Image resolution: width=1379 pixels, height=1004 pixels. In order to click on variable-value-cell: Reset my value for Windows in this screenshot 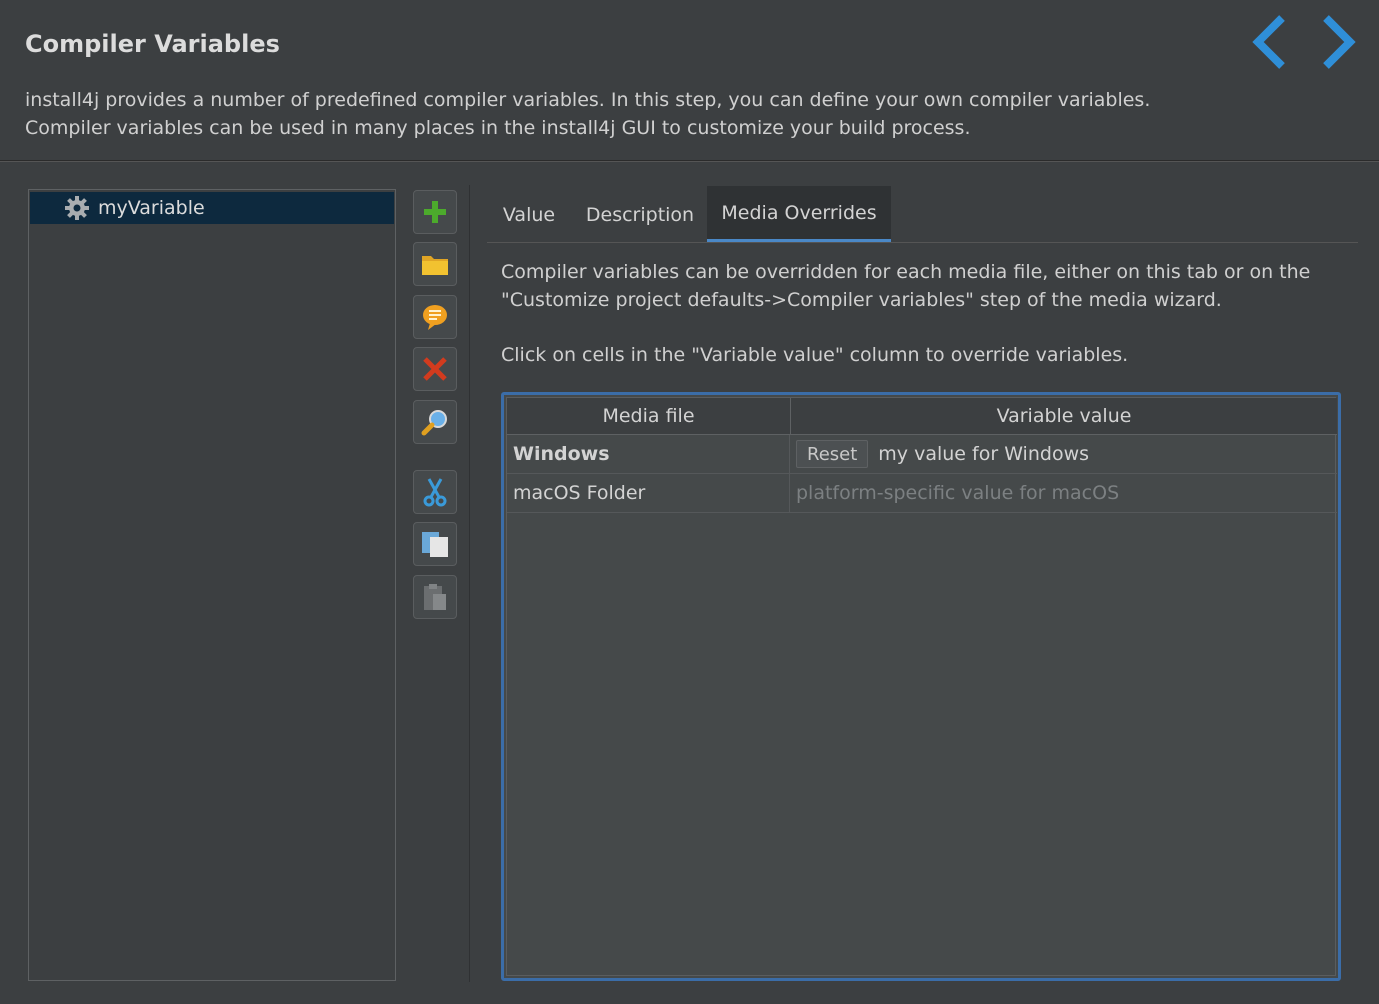, I will do `click(1064, 454)`.